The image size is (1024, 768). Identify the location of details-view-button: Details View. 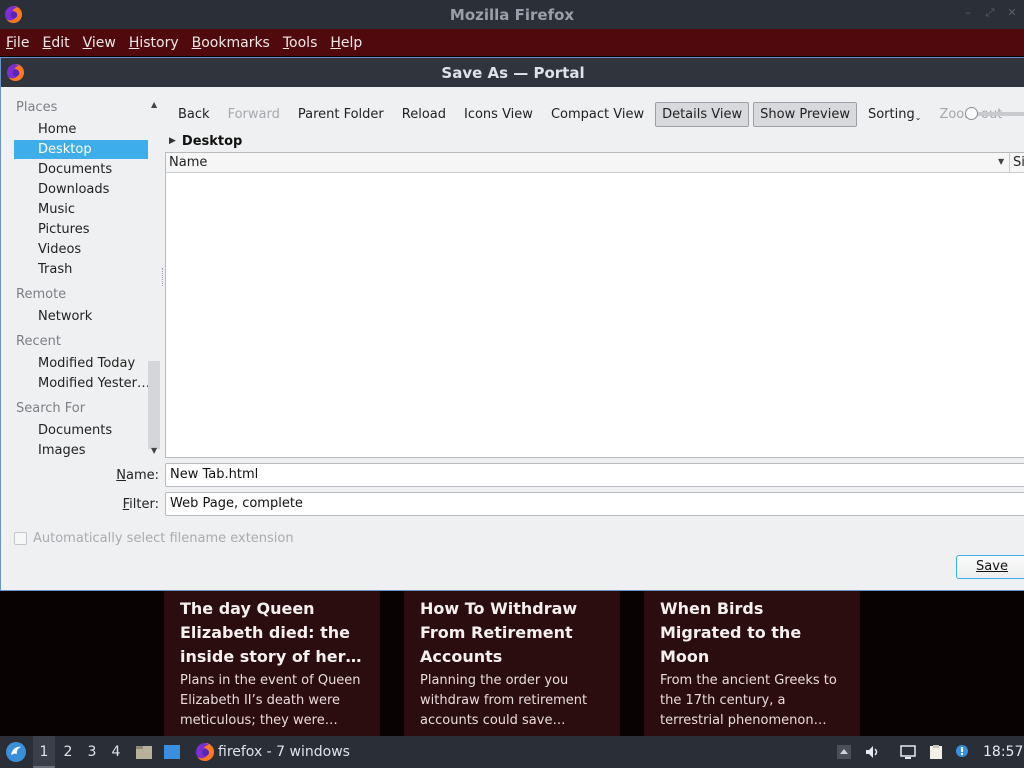
(702, 114).